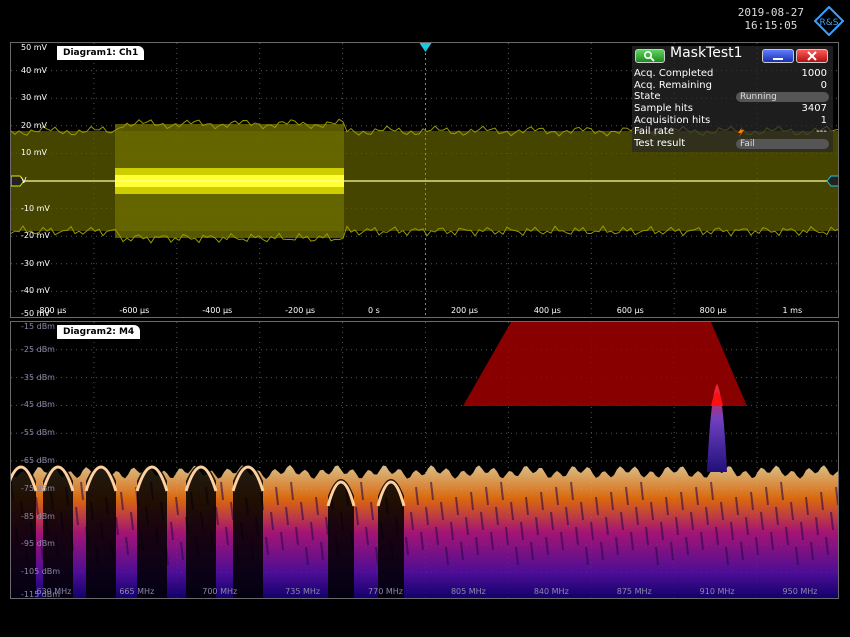 Image resolution: width=850 pixels, height=637 pixels. What do you see at coordinates (782, 144) in the screenshot?
I see `result-badge: Fail` at bounding box center [782, 144].